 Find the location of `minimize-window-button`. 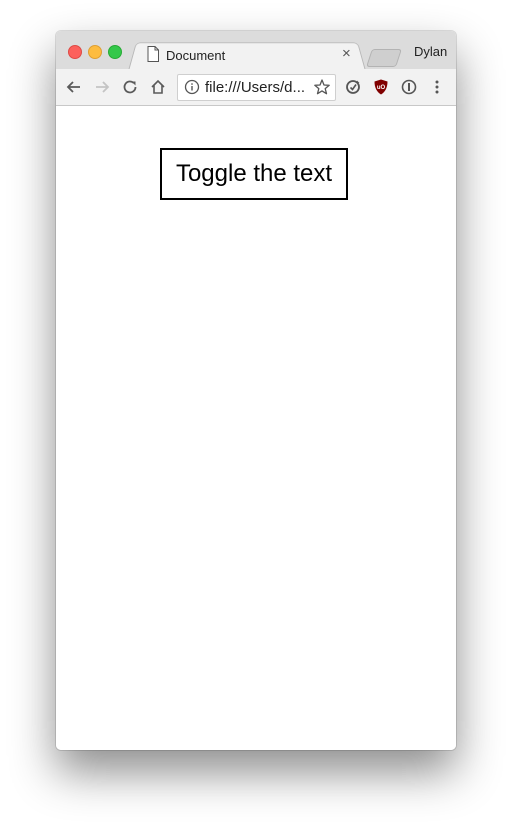

minimize-window-button is located at coordinates (95, 52).